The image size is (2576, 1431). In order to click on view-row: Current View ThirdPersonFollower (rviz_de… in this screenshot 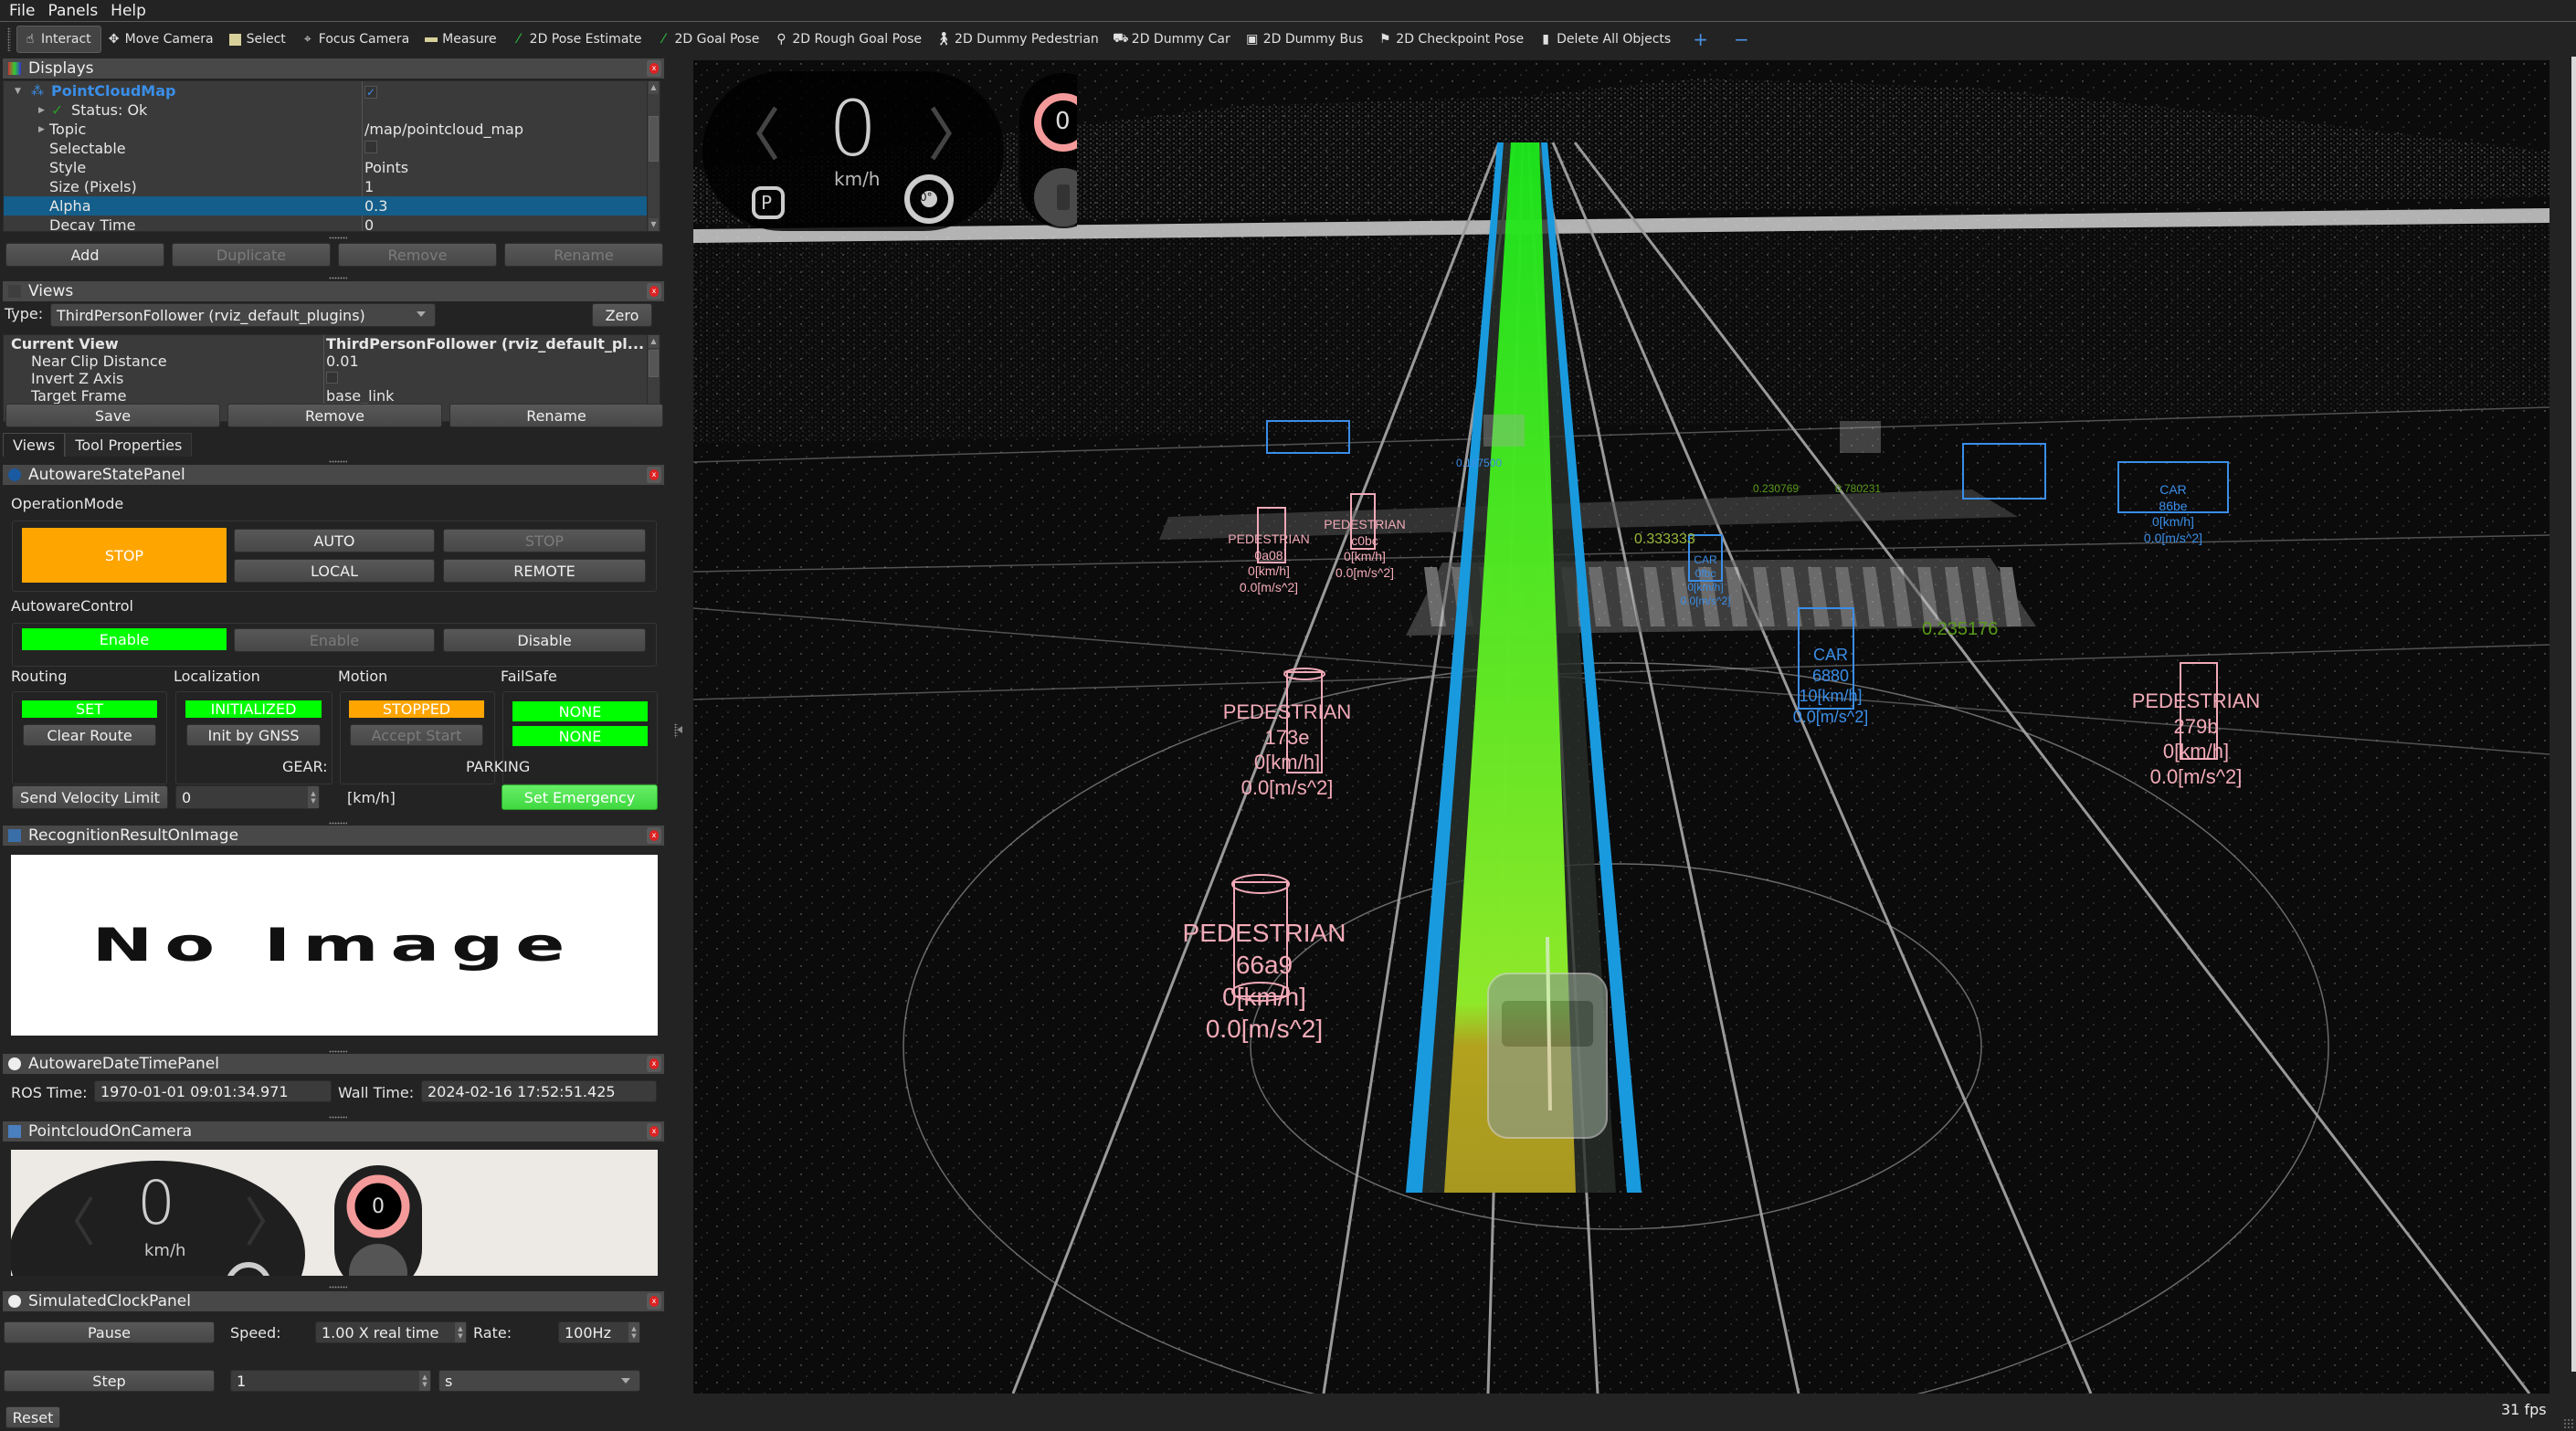, I will do `click(332, 343)`.